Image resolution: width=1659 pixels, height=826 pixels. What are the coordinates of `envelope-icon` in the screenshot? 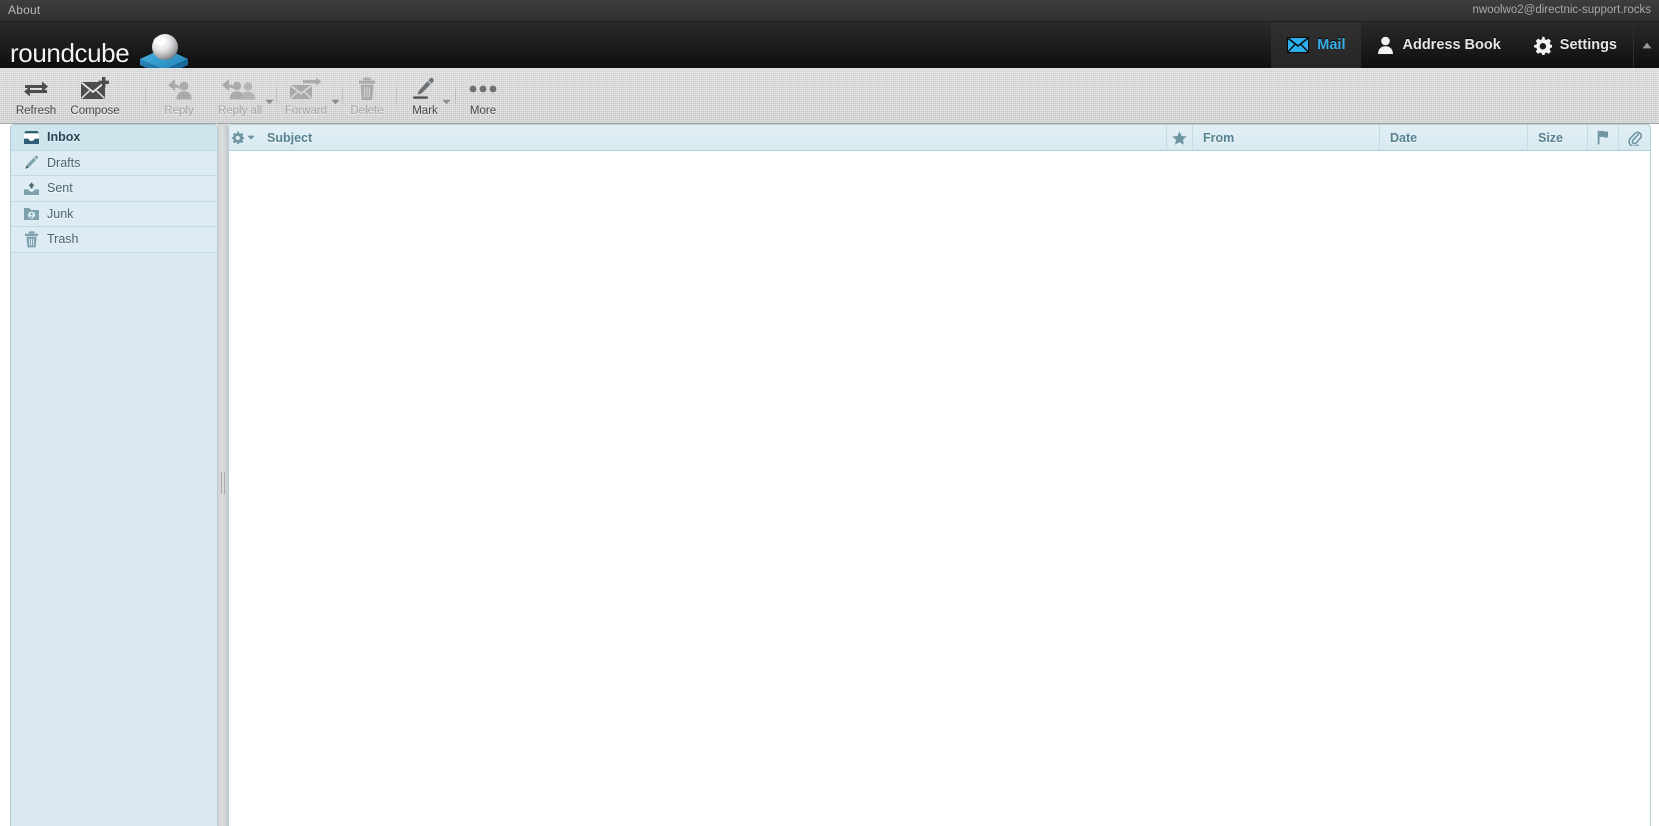 It's located at (1298, 45).